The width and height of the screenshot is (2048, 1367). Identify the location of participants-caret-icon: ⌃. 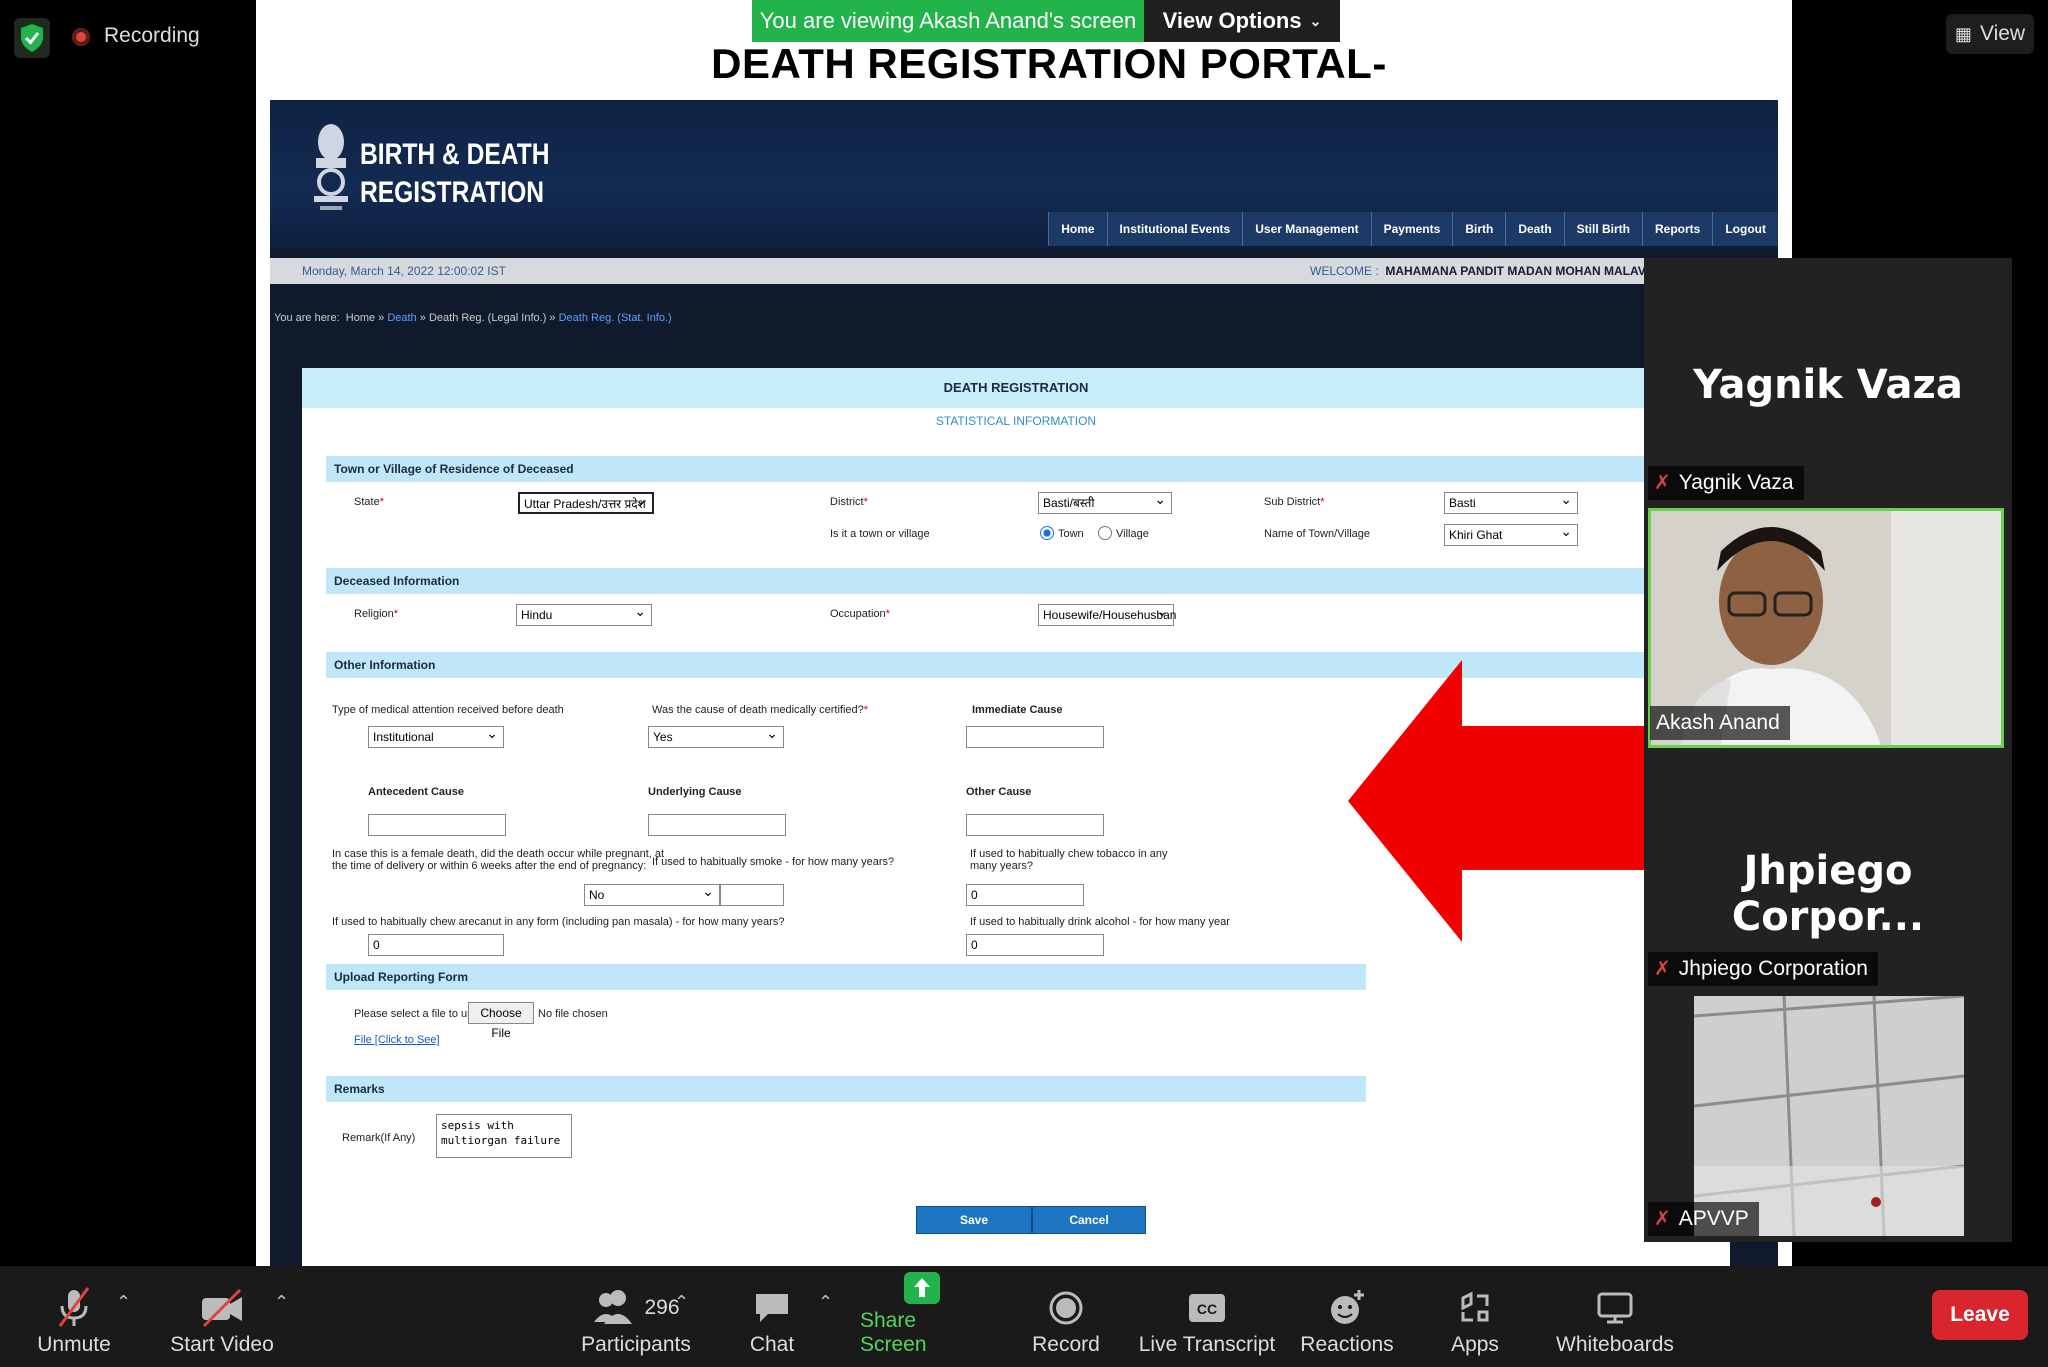
(681, 1302).